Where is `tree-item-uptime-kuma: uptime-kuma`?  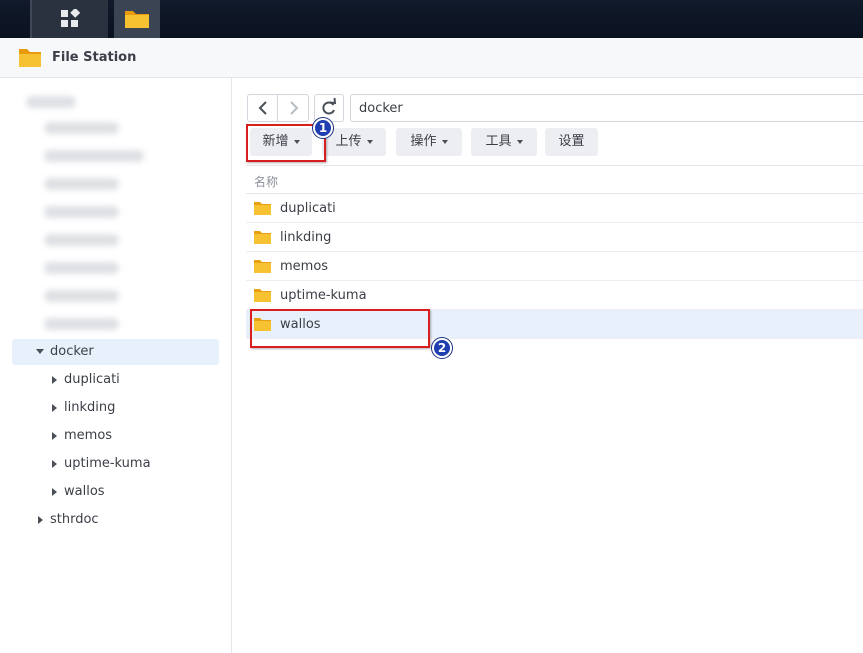 tree-item-uptime-kuma: uptime-kuma is located at coordinates (110, 464).